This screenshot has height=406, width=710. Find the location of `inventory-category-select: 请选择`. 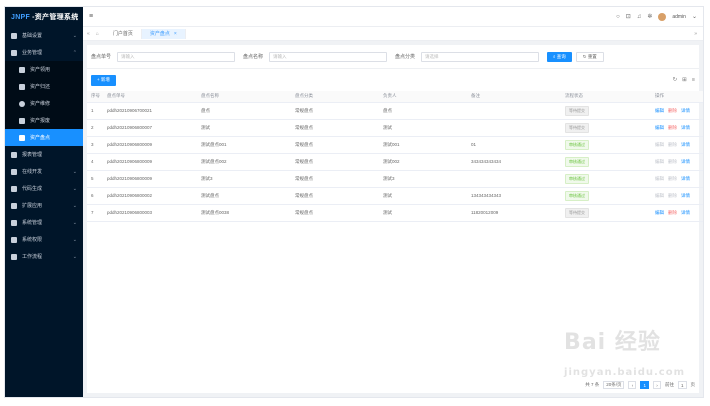

inventory-category-select: 请选择 is located at coordinates (480, 56).